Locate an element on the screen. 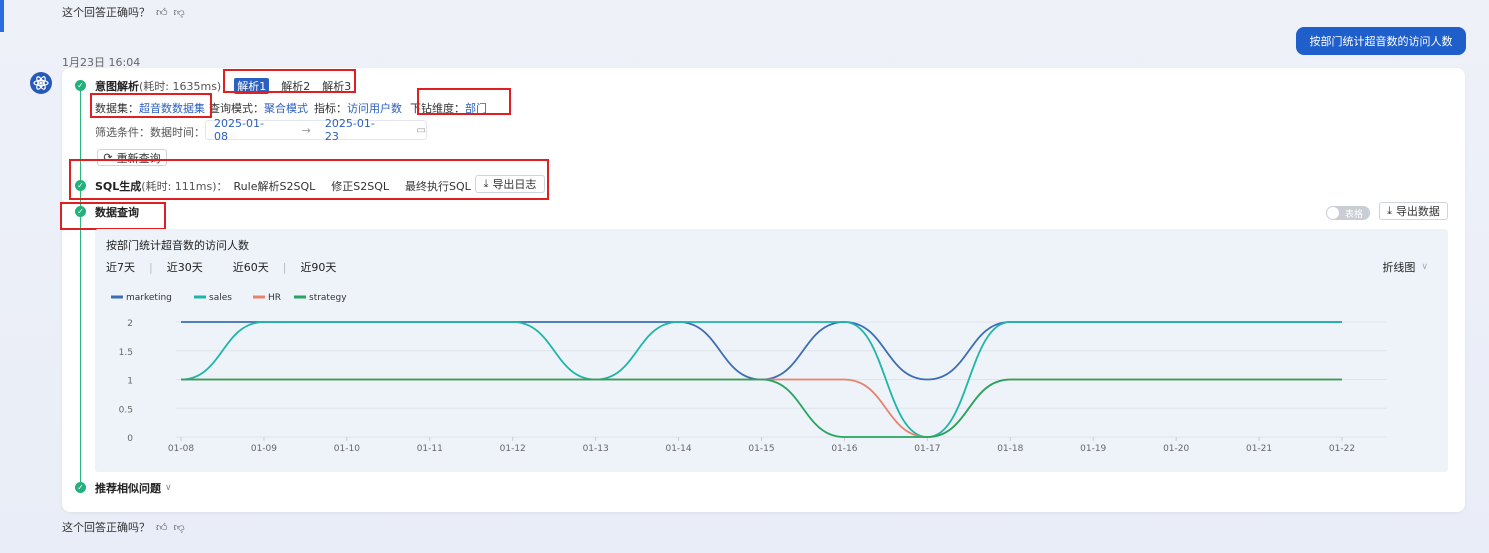 This screenshot has width=1489, height=553. x-tick-label: 01-14 is located at coordinates (678, 449).